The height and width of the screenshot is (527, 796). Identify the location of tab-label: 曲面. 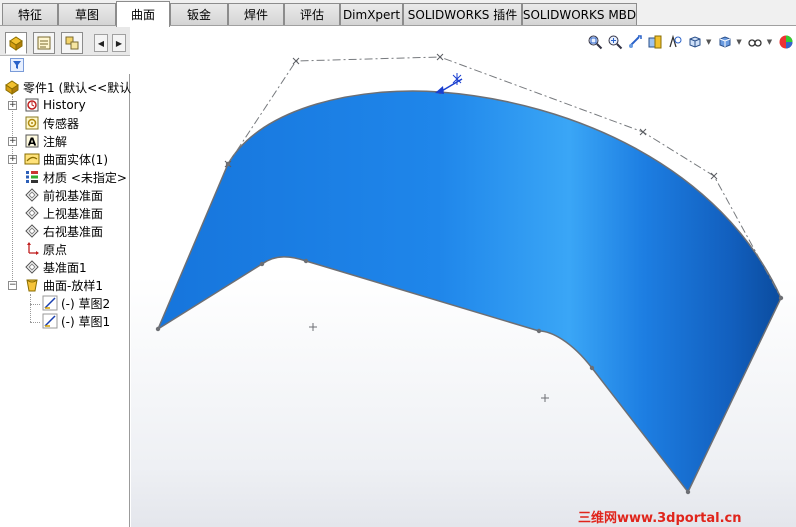
(142, 15).